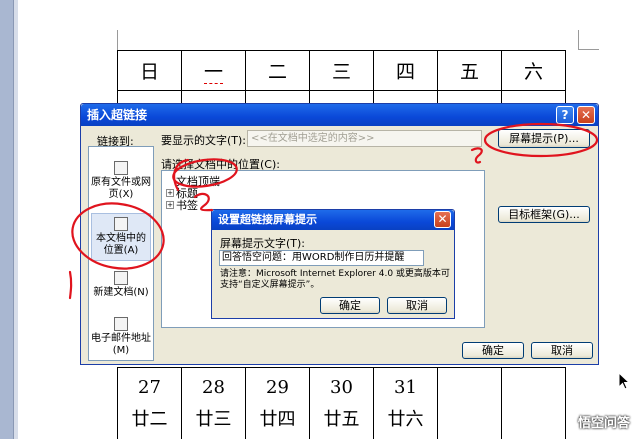 The width and height of the screenshot is (640, 439). Describe the element at coordinates (121, 244) in the screenshot. I see `linkbar-item-label: 本文档中的位置(A)` at that location.